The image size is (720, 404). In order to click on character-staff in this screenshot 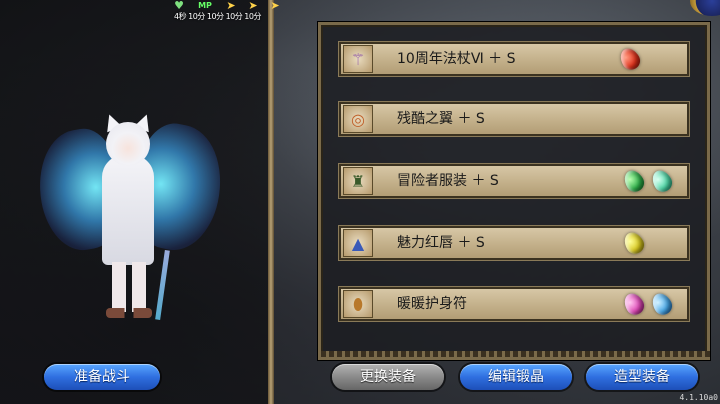, I will do `click(162, 285)`.